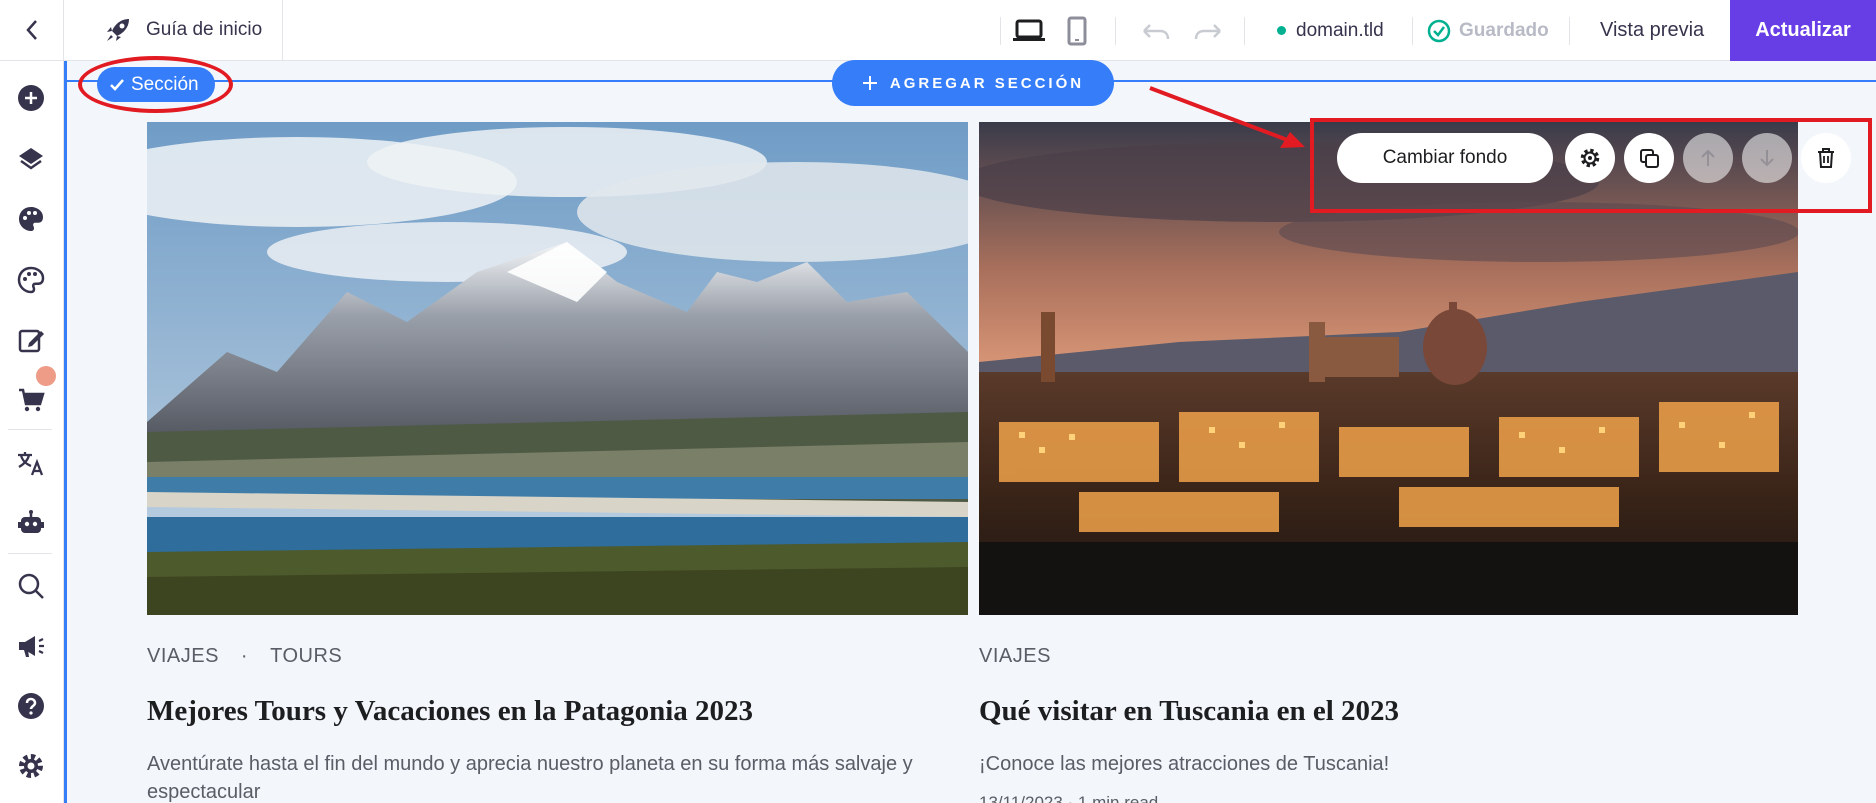 This screenshot has width=1876, height=803. Describe the element at coordinates (1803, 30) in the screenshot. I see `update-button: Actualizar` at that location.